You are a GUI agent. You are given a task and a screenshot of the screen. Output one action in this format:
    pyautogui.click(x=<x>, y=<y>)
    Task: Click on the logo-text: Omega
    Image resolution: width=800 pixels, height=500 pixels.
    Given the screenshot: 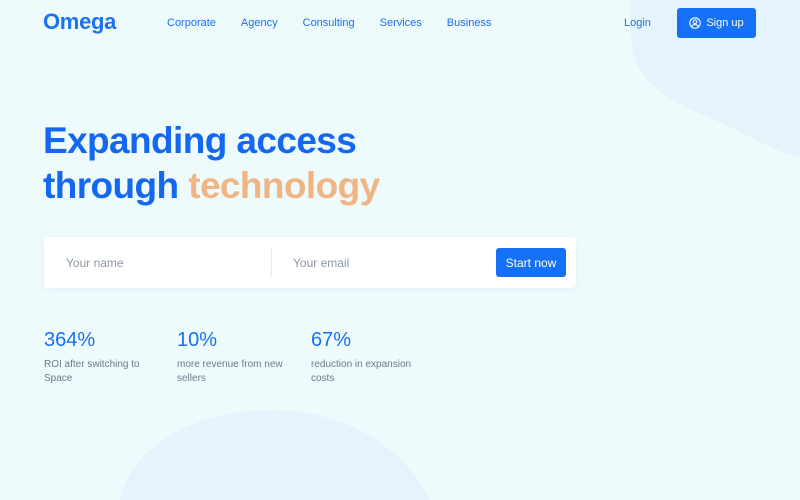 What is the action you would take?
    pyautogui.click(x=80, y=21)
    